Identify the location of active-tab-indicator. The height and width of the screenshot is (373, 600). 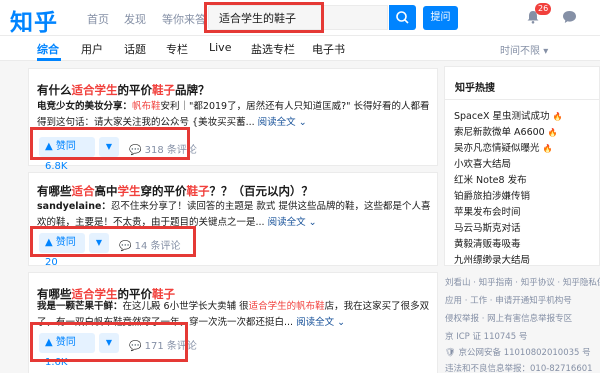
(49, 59).